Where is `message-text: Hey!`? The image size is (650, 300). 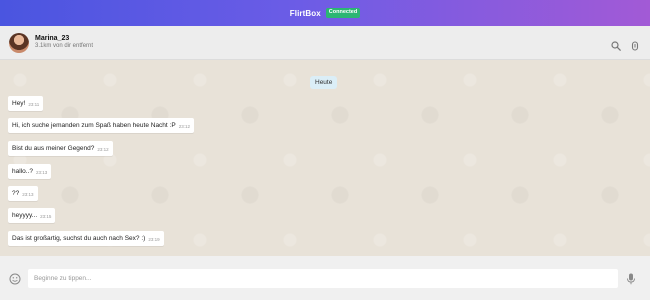
message-text: Hey! is located at coordinates (19, 103).